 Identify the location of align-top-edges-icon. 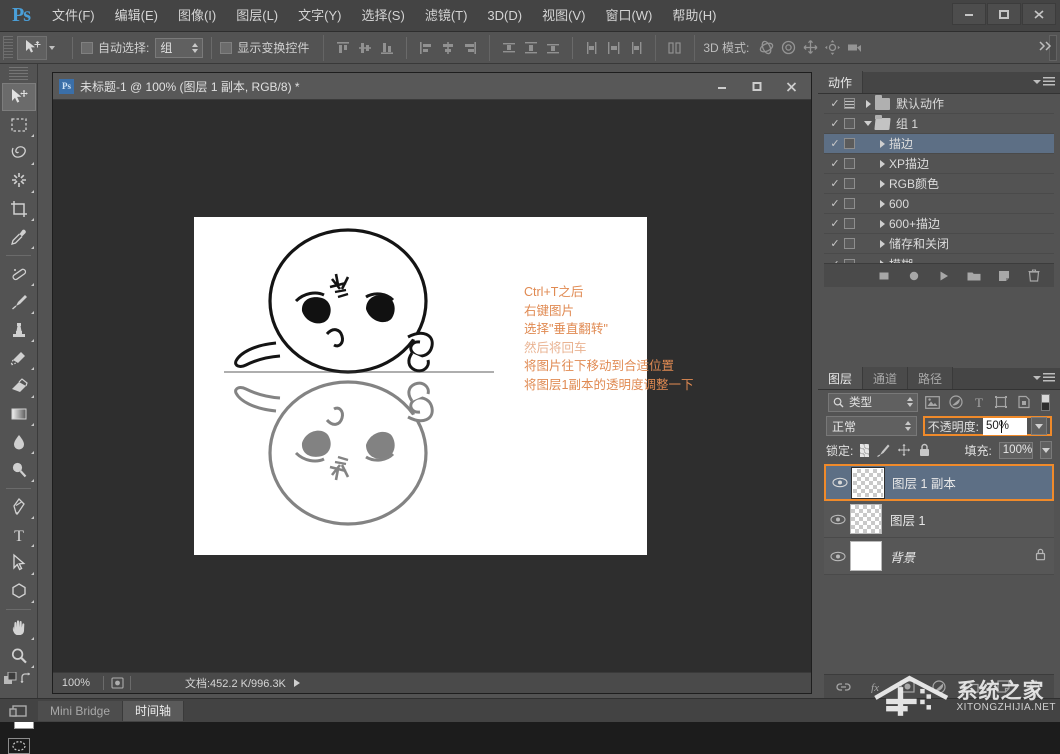
(343, 48).